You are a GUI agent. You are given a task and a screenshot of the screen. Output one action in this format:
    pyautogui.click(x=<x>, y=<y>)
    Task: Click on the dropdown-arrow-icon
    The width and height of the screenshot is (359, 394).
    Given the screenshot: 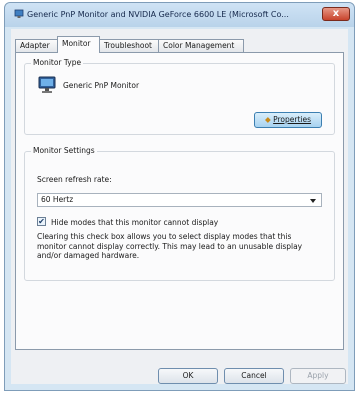 What is the action you would take?
    pyautogui.click(x=313, y=201)
    